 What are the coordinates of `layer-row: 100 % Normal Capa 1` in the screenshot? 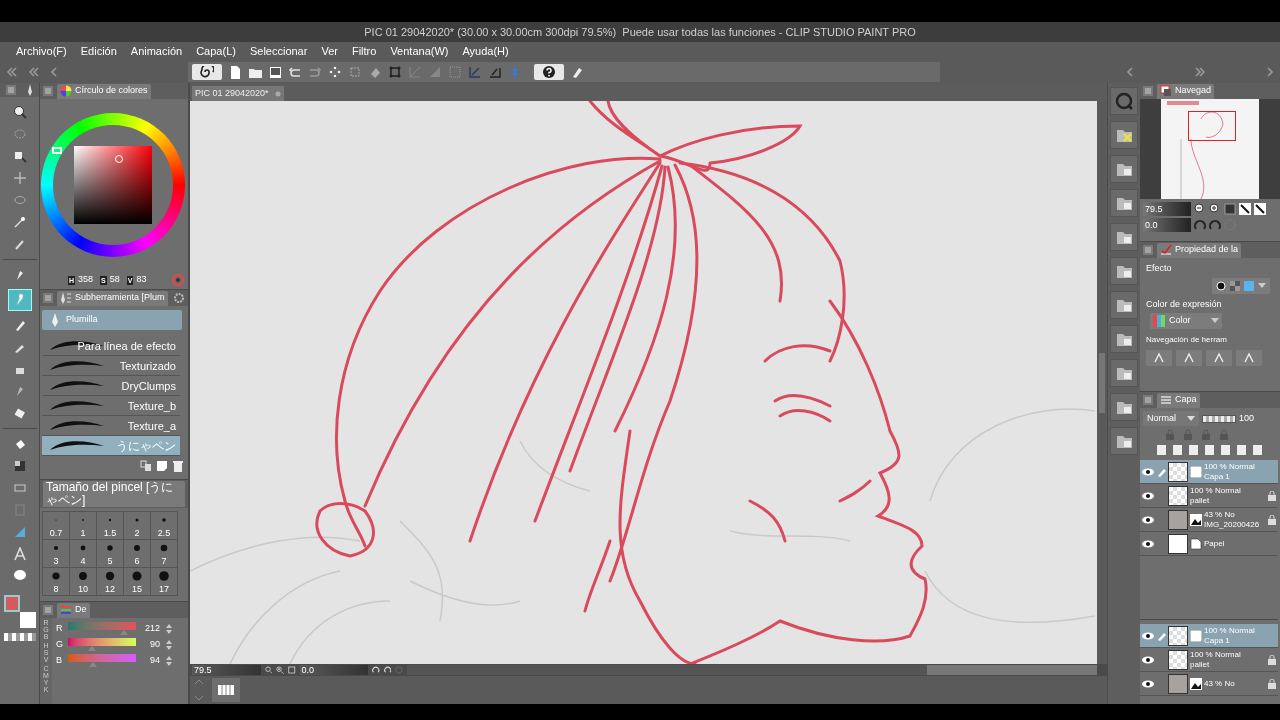 It's located at (1209, 472).